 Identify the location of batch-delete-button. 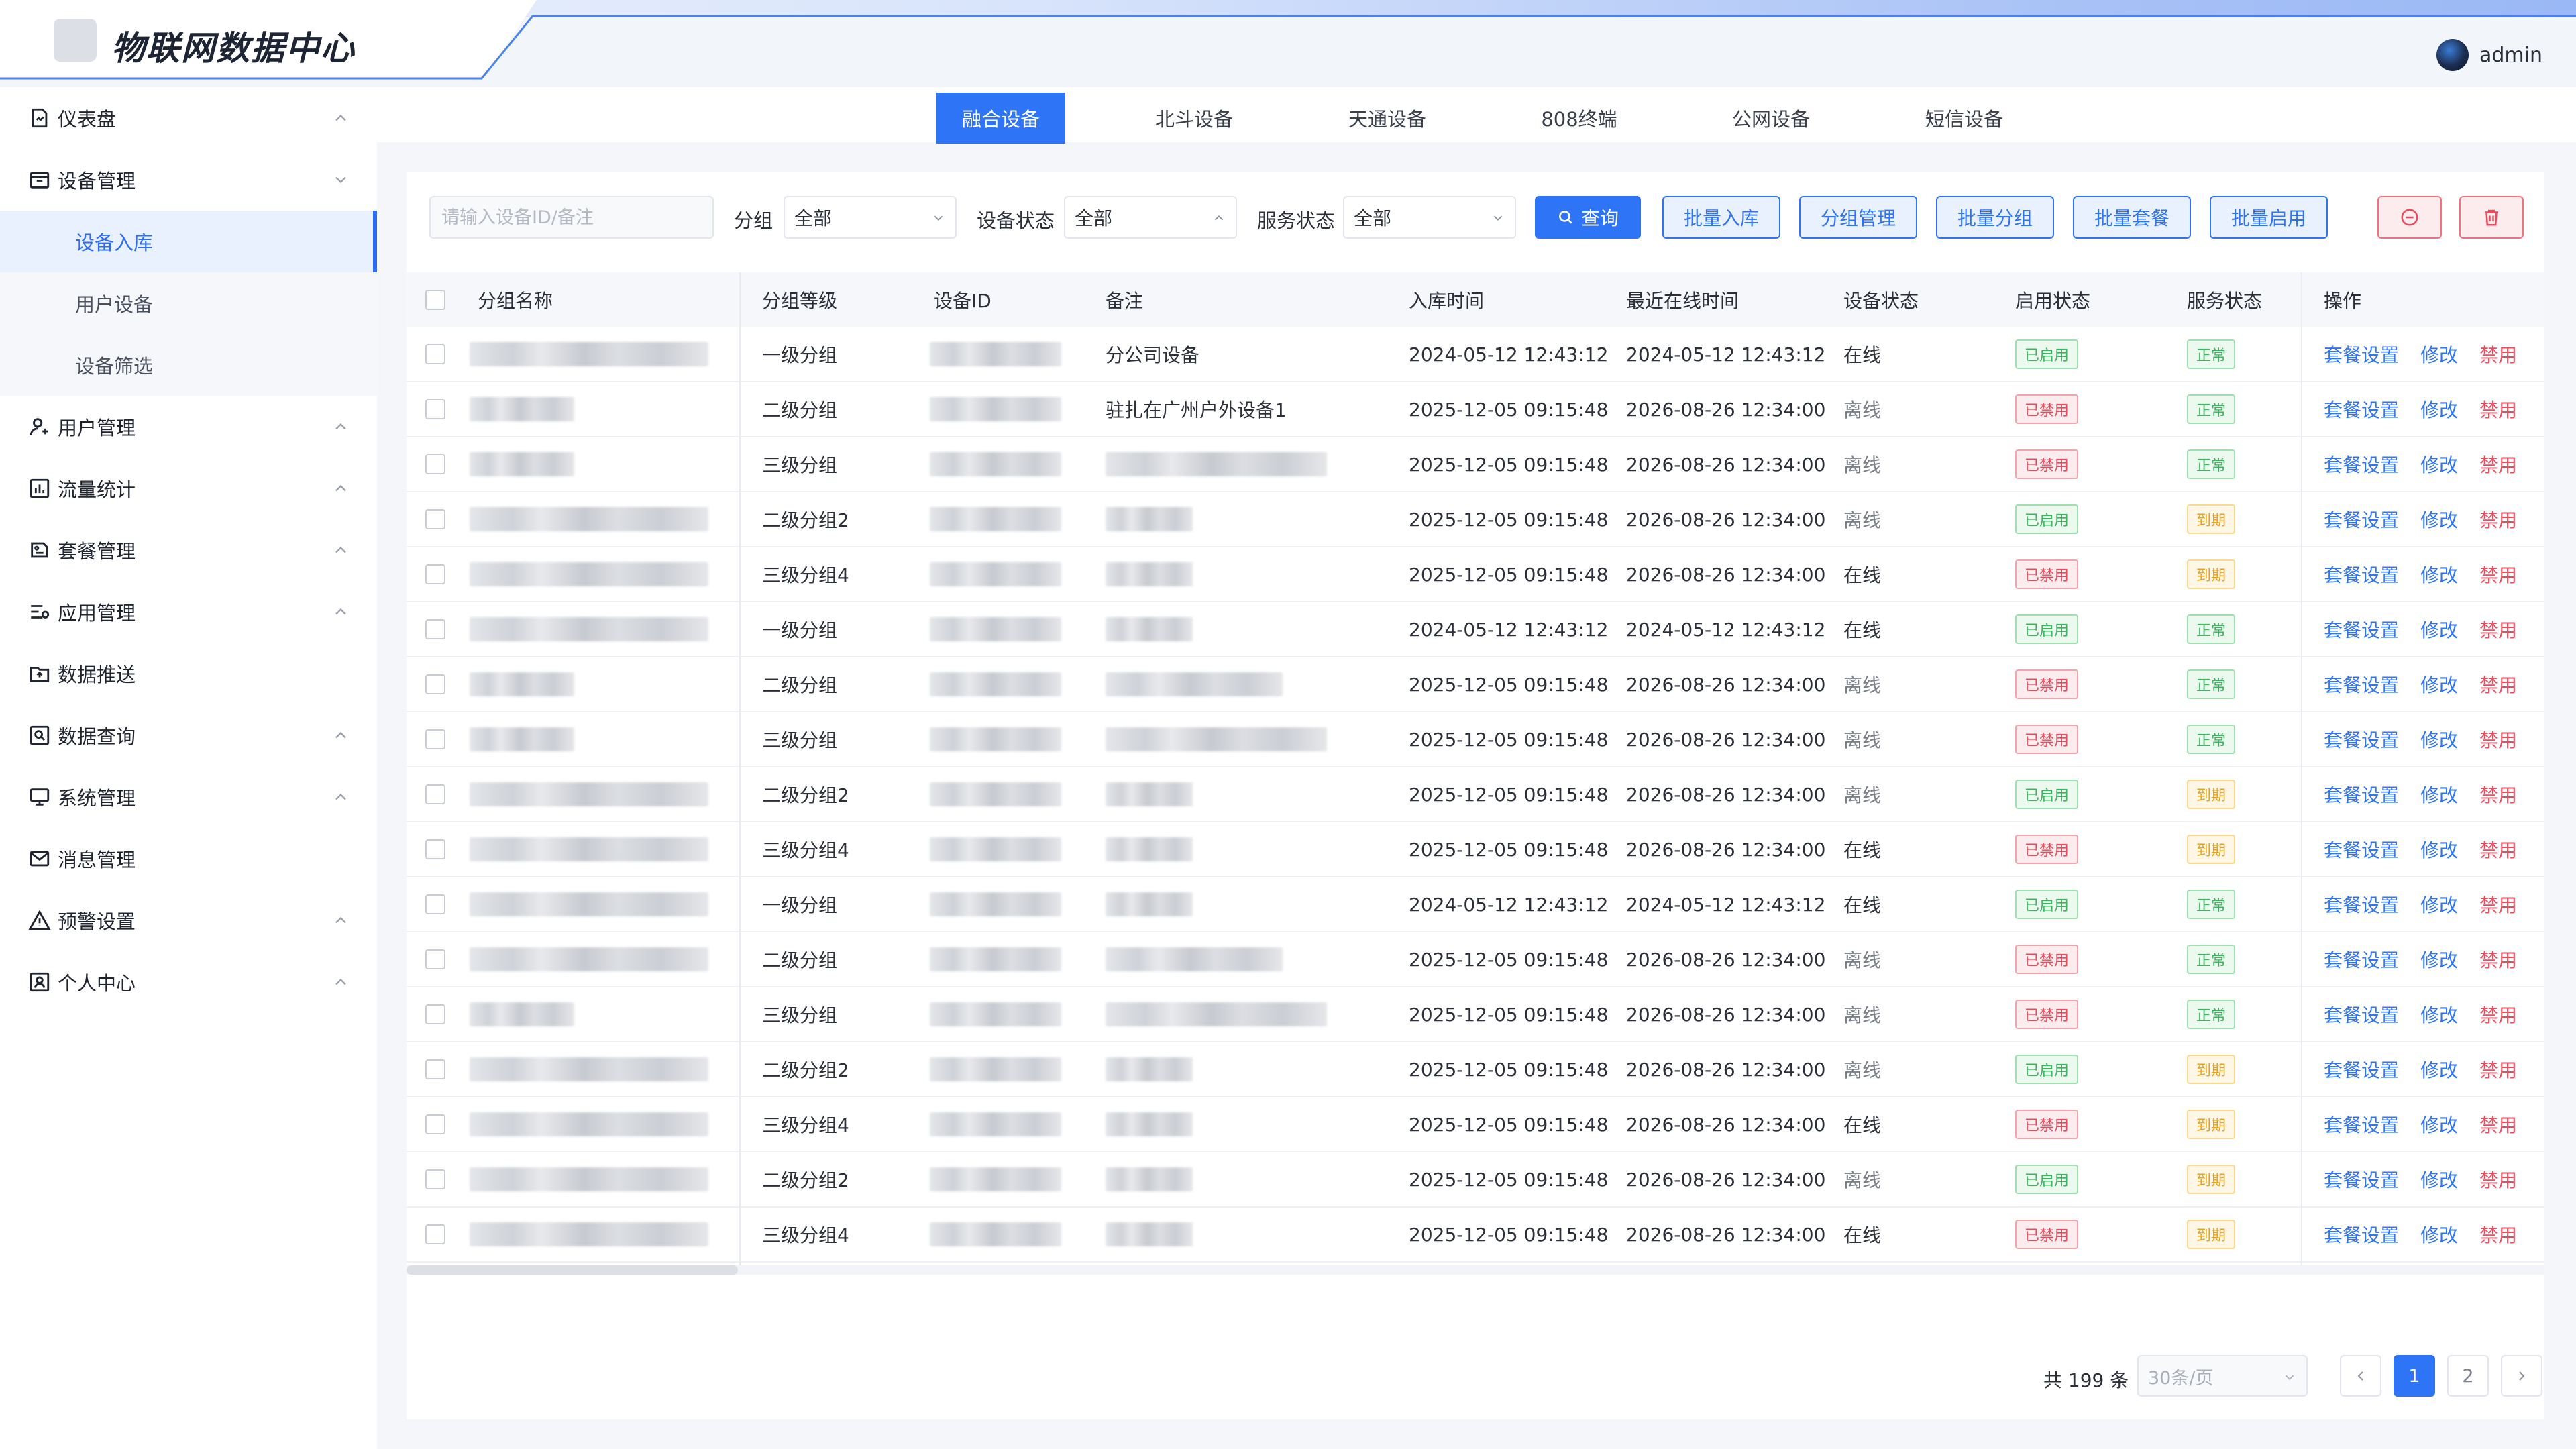
(2491, 217).